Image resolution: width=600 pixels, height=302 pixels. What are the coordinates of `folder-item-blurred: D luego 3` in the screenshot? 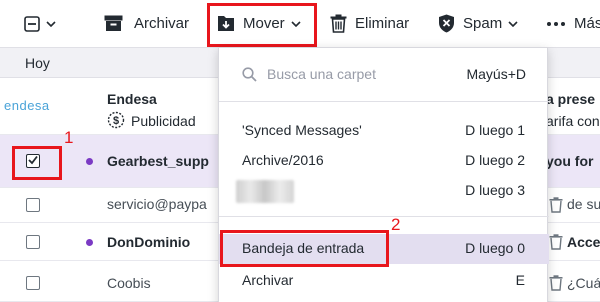 It's located at (384, 191).